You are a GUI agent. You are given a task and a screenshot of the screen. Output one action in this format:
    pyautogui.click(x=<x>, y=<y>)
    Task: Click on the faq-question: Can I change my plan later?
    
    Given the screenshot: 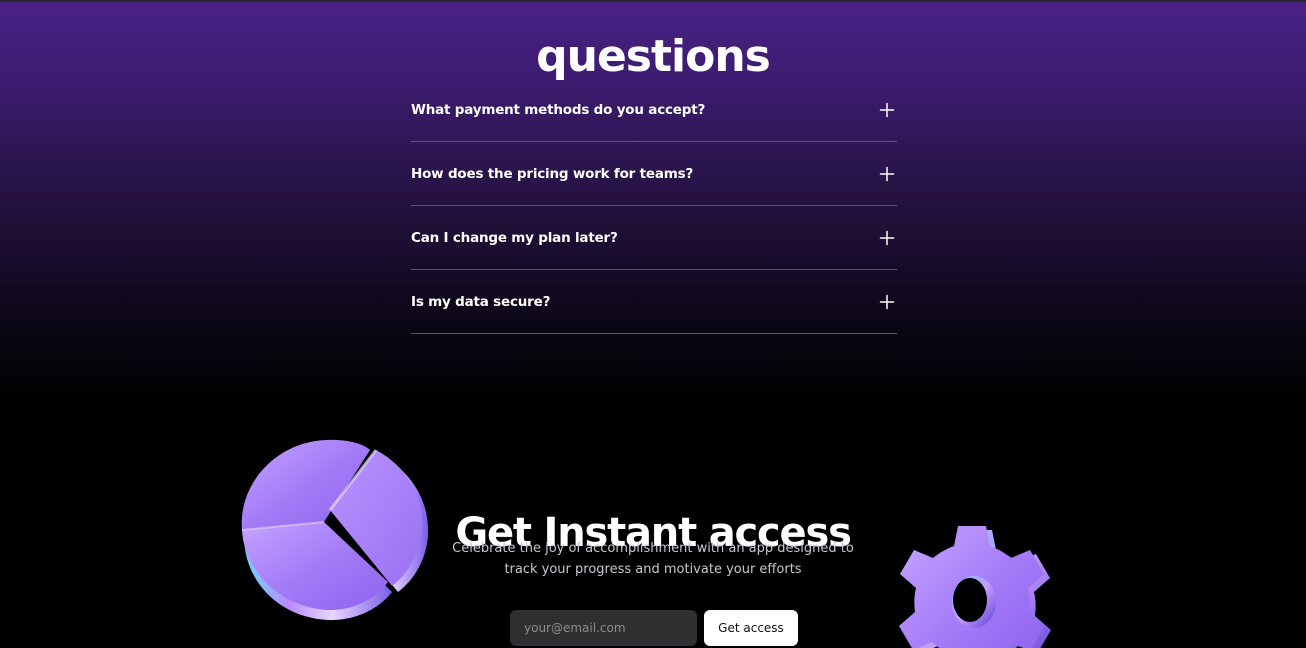 What is the action you would take?
    pyautogui.click(x=514, y=237)
    